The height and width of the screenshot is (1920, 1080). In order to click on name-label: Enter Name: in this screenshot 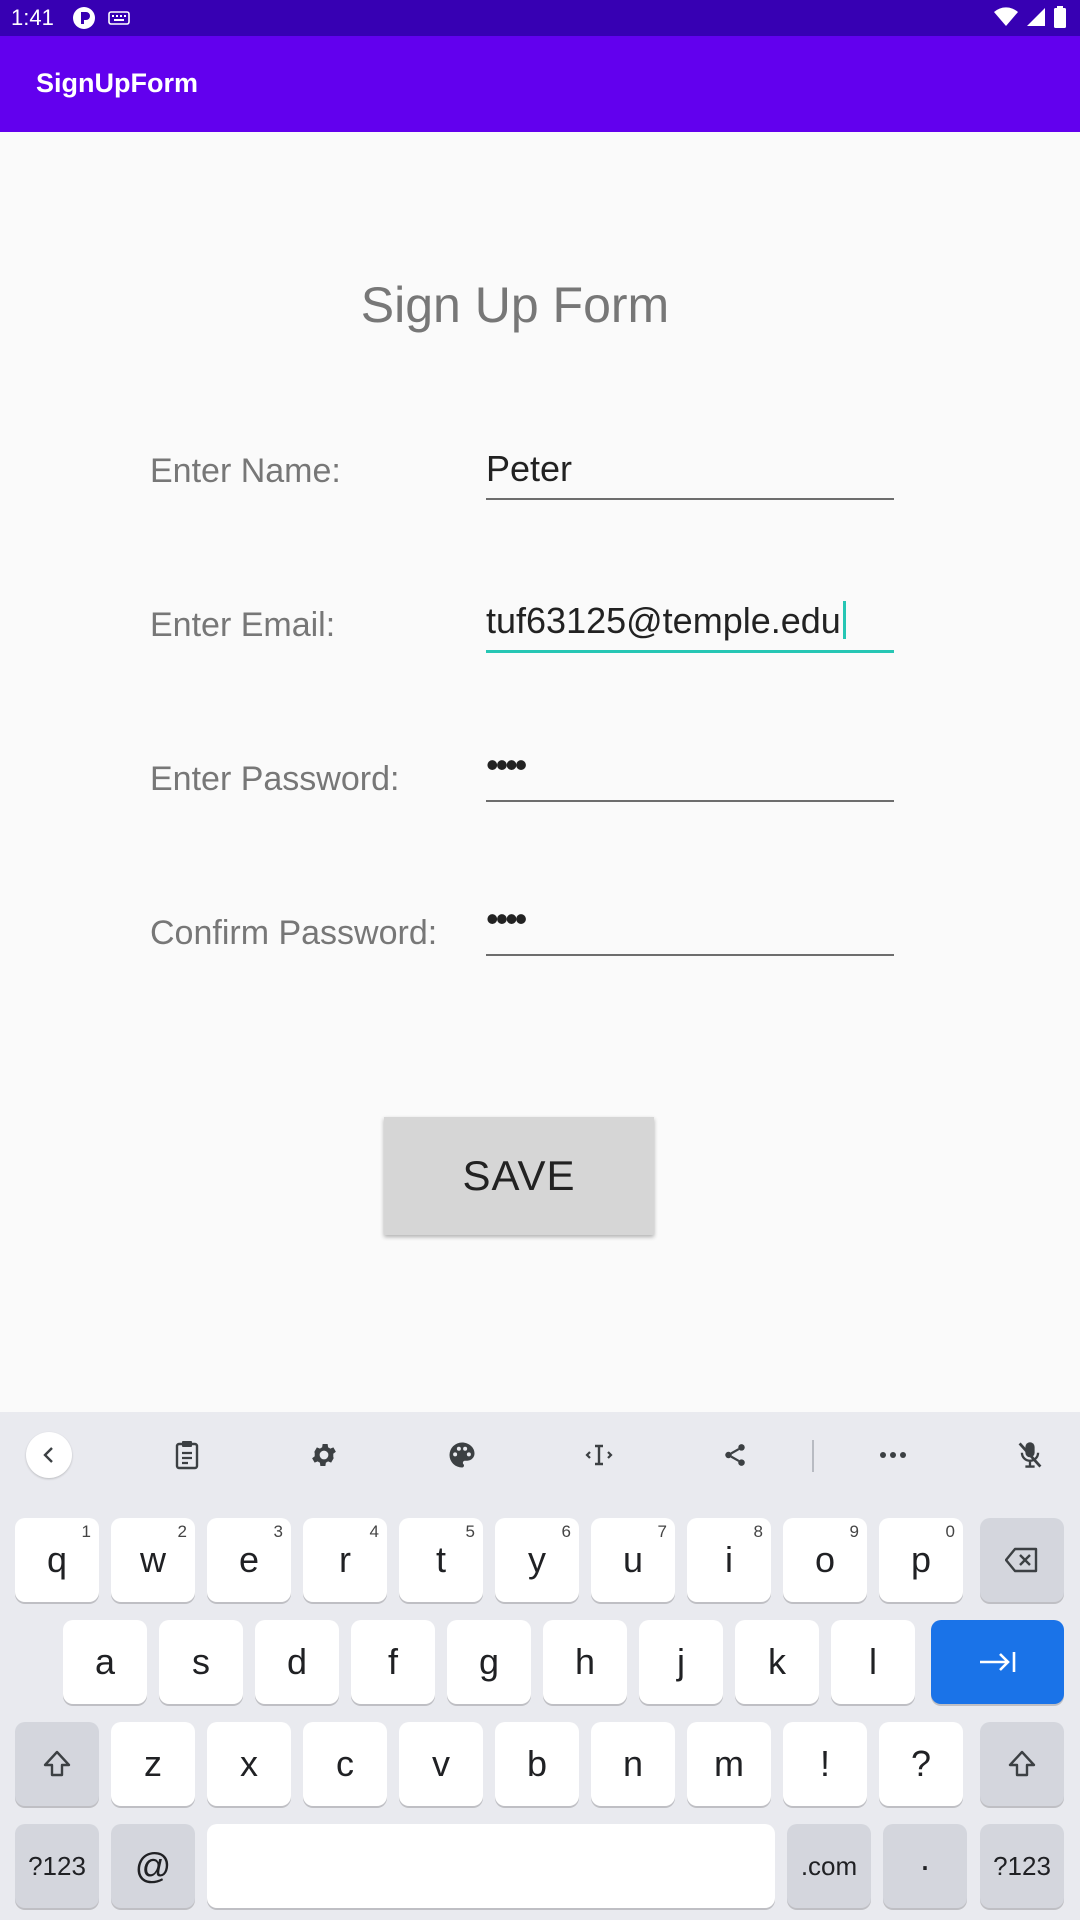, I will do `click(245, 471)`.